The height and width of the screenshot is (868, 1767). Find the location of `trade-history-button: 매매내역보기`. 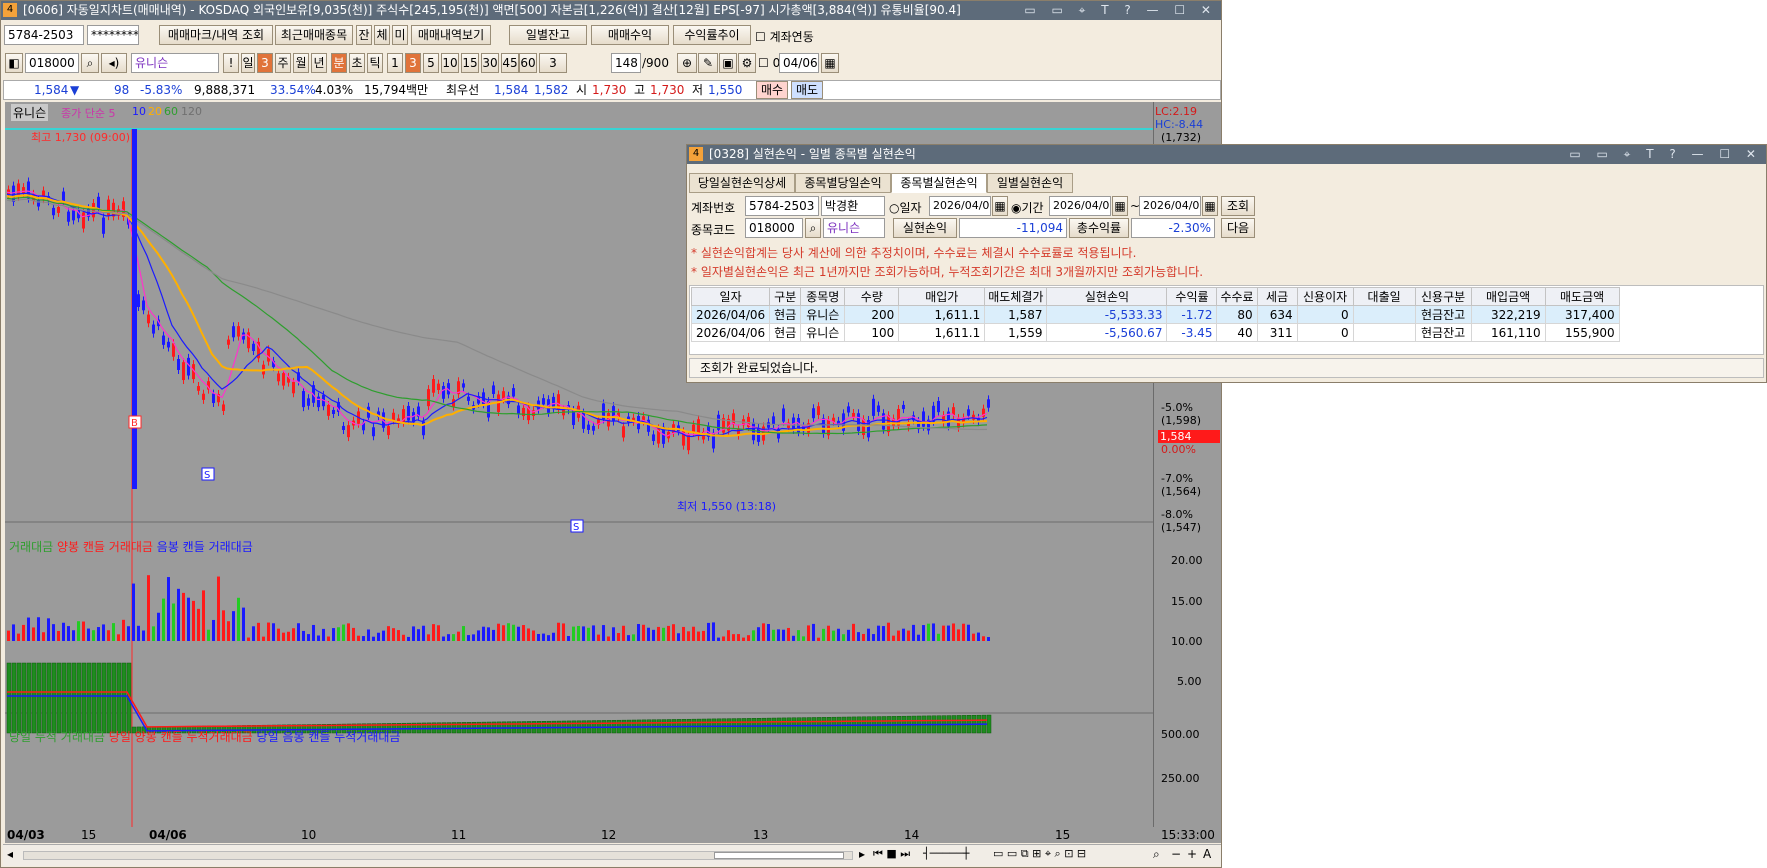

trade-history-button: 매매내역보기 is located at coordinates (451, 35).